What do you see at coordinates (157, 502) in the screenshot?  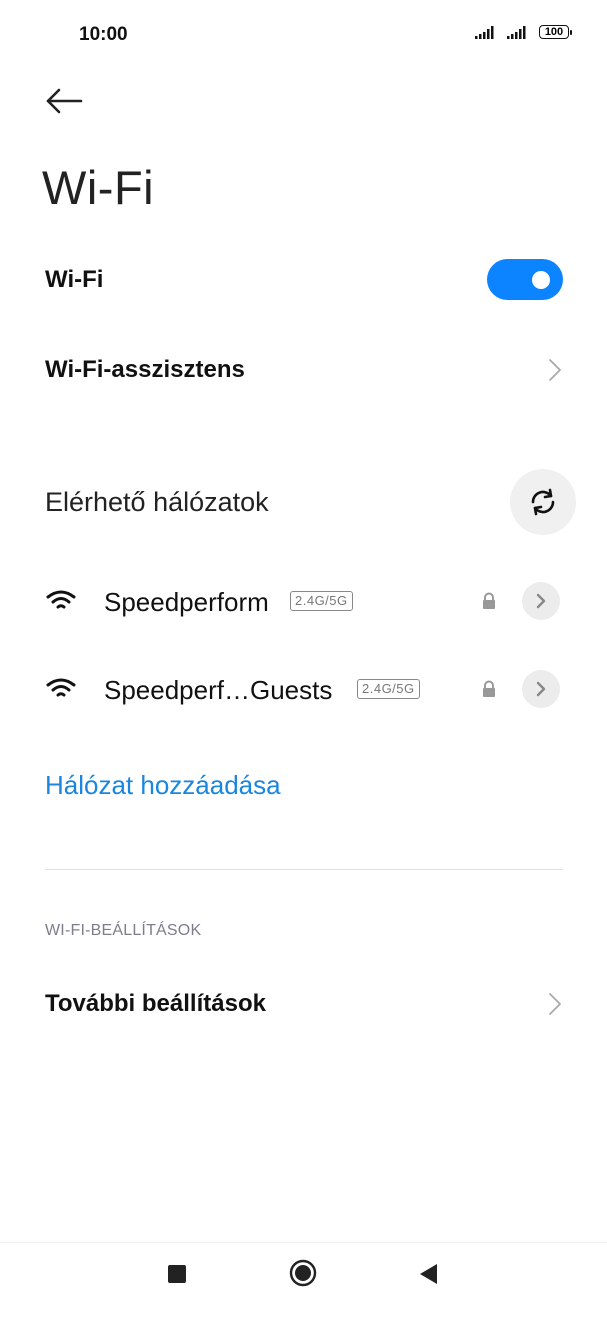 I see `available-networks-title: Elérhető hálózatok` at bounding box center [157, 502].